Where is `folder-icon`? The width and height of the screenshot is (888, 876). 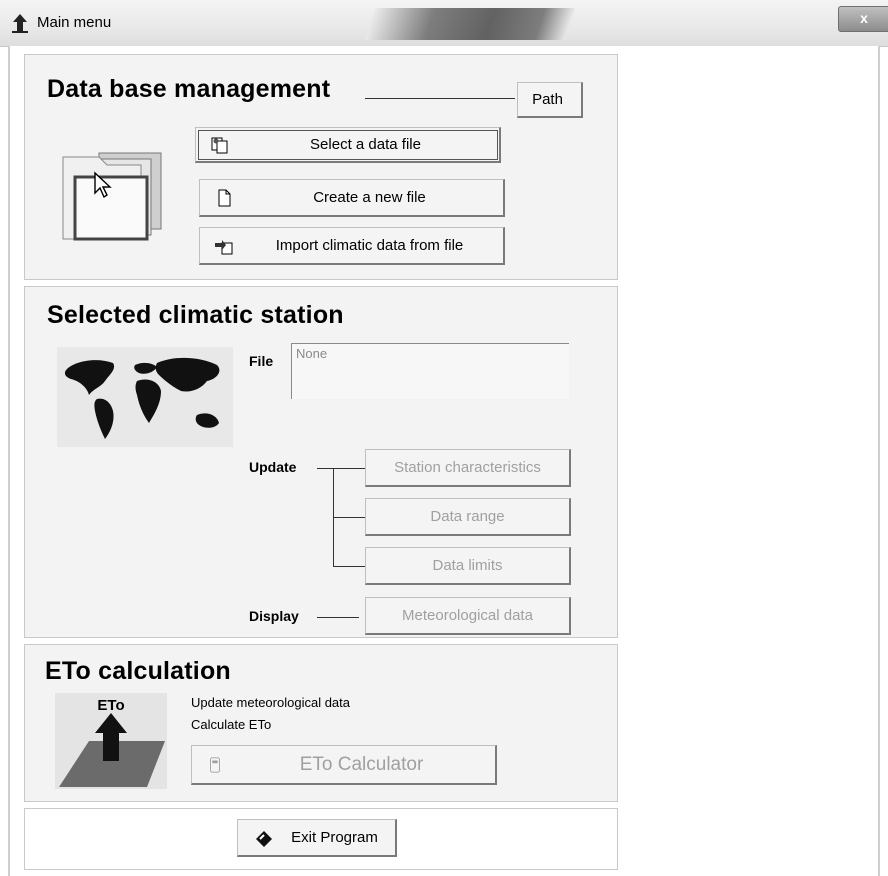
folder-icon is located at coordinates (112, 196).